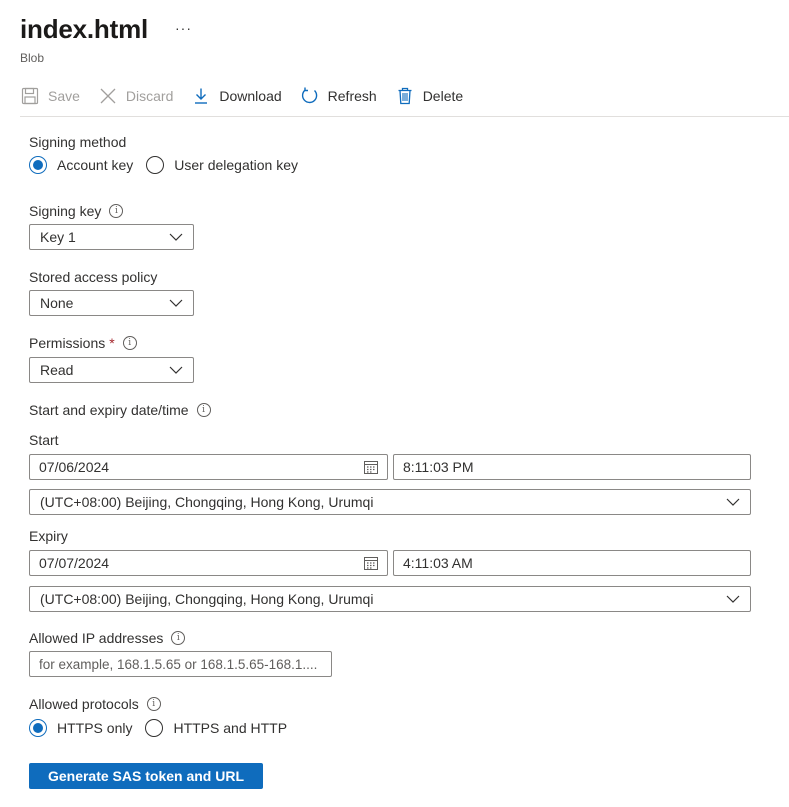  What do you see at coordinates (216, 728) in the screenshot?
I see `radio-https-and-http: HTTPS and HTTP` at bounding box center [216, 728].